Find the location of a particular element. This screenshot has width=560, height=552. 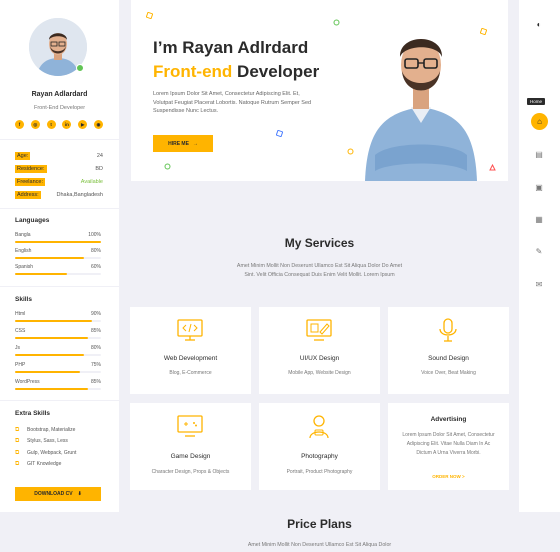

right-nav-rail: ◐ Home ⌂ ▤ ▣ ▦ ✎ ✉ is located at coordinates (539, 256).